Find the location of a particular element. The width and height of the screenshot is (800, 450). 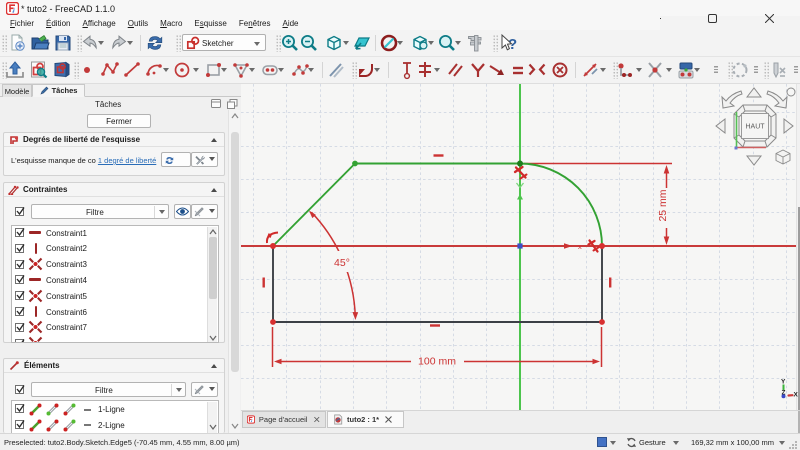

svg-text: Y is located at coordinates (783, 382).